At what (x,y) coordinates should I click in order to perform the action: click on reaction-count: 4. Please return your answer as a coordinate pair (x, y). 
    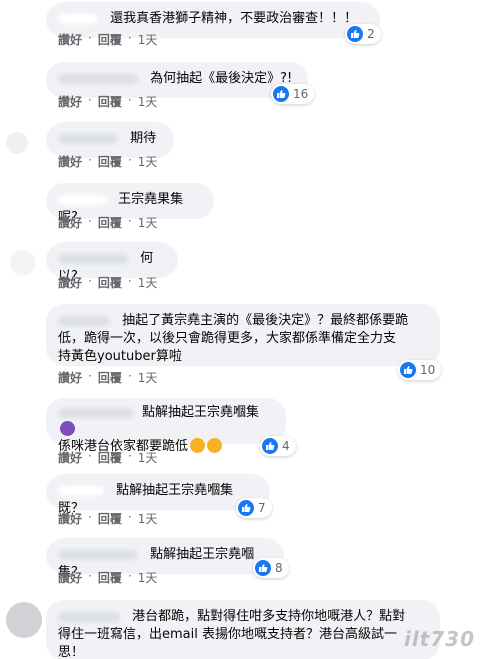
    Looking at the image, I should click on (278, 446).